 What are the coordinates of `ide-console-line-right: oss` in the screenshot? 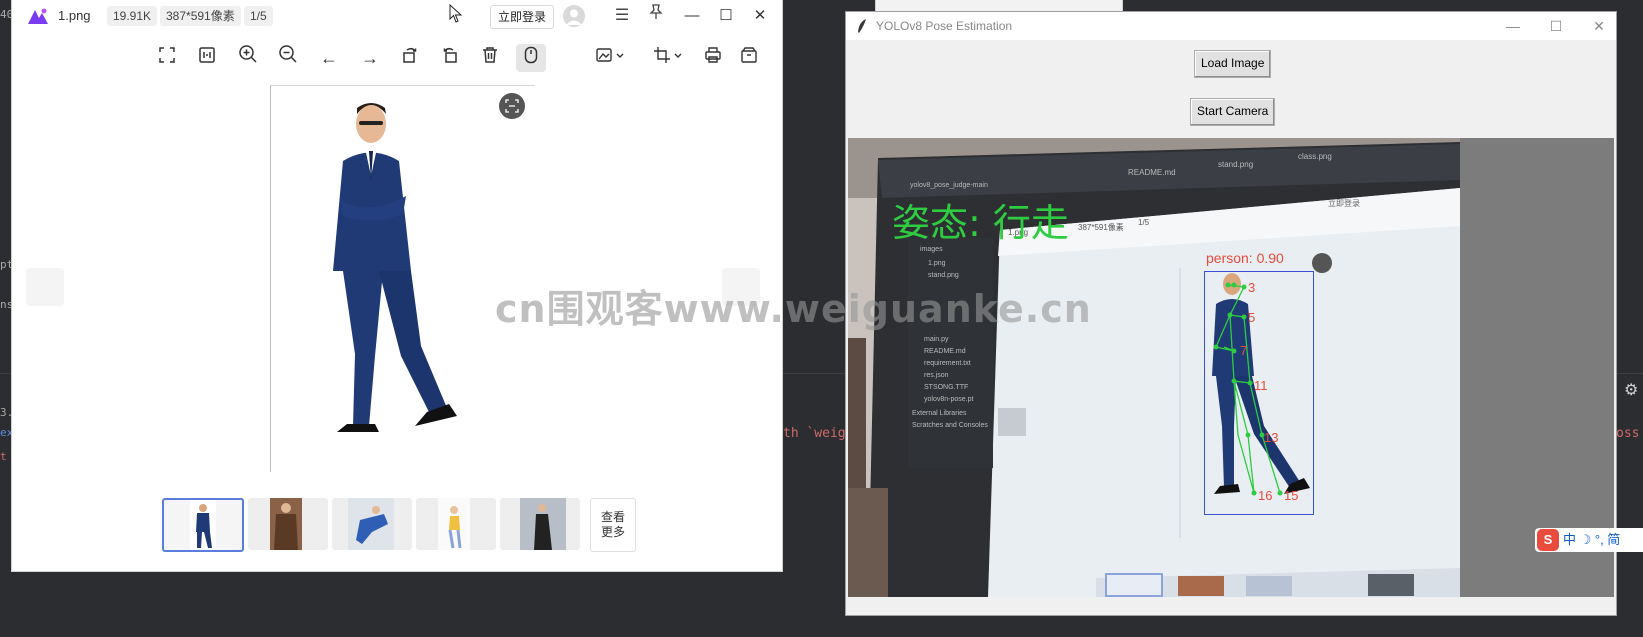 It's located at (1628, 433).